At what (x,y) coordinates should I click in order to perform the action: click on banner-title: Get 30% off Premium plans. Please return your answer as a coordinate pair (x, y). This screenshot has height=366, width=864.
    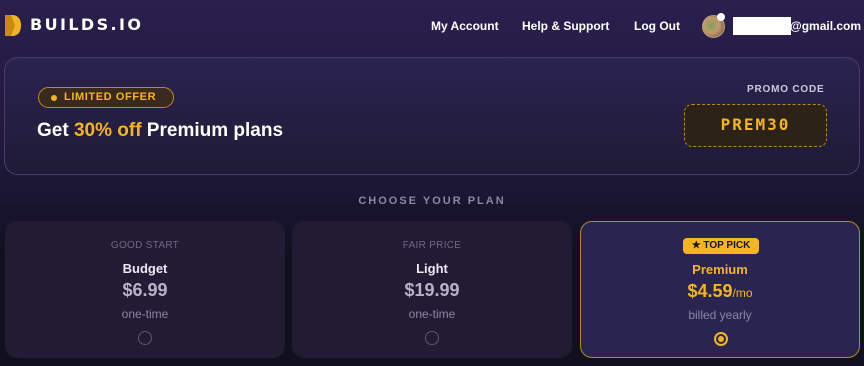
    Looking at the image, I should click on (160, 131).